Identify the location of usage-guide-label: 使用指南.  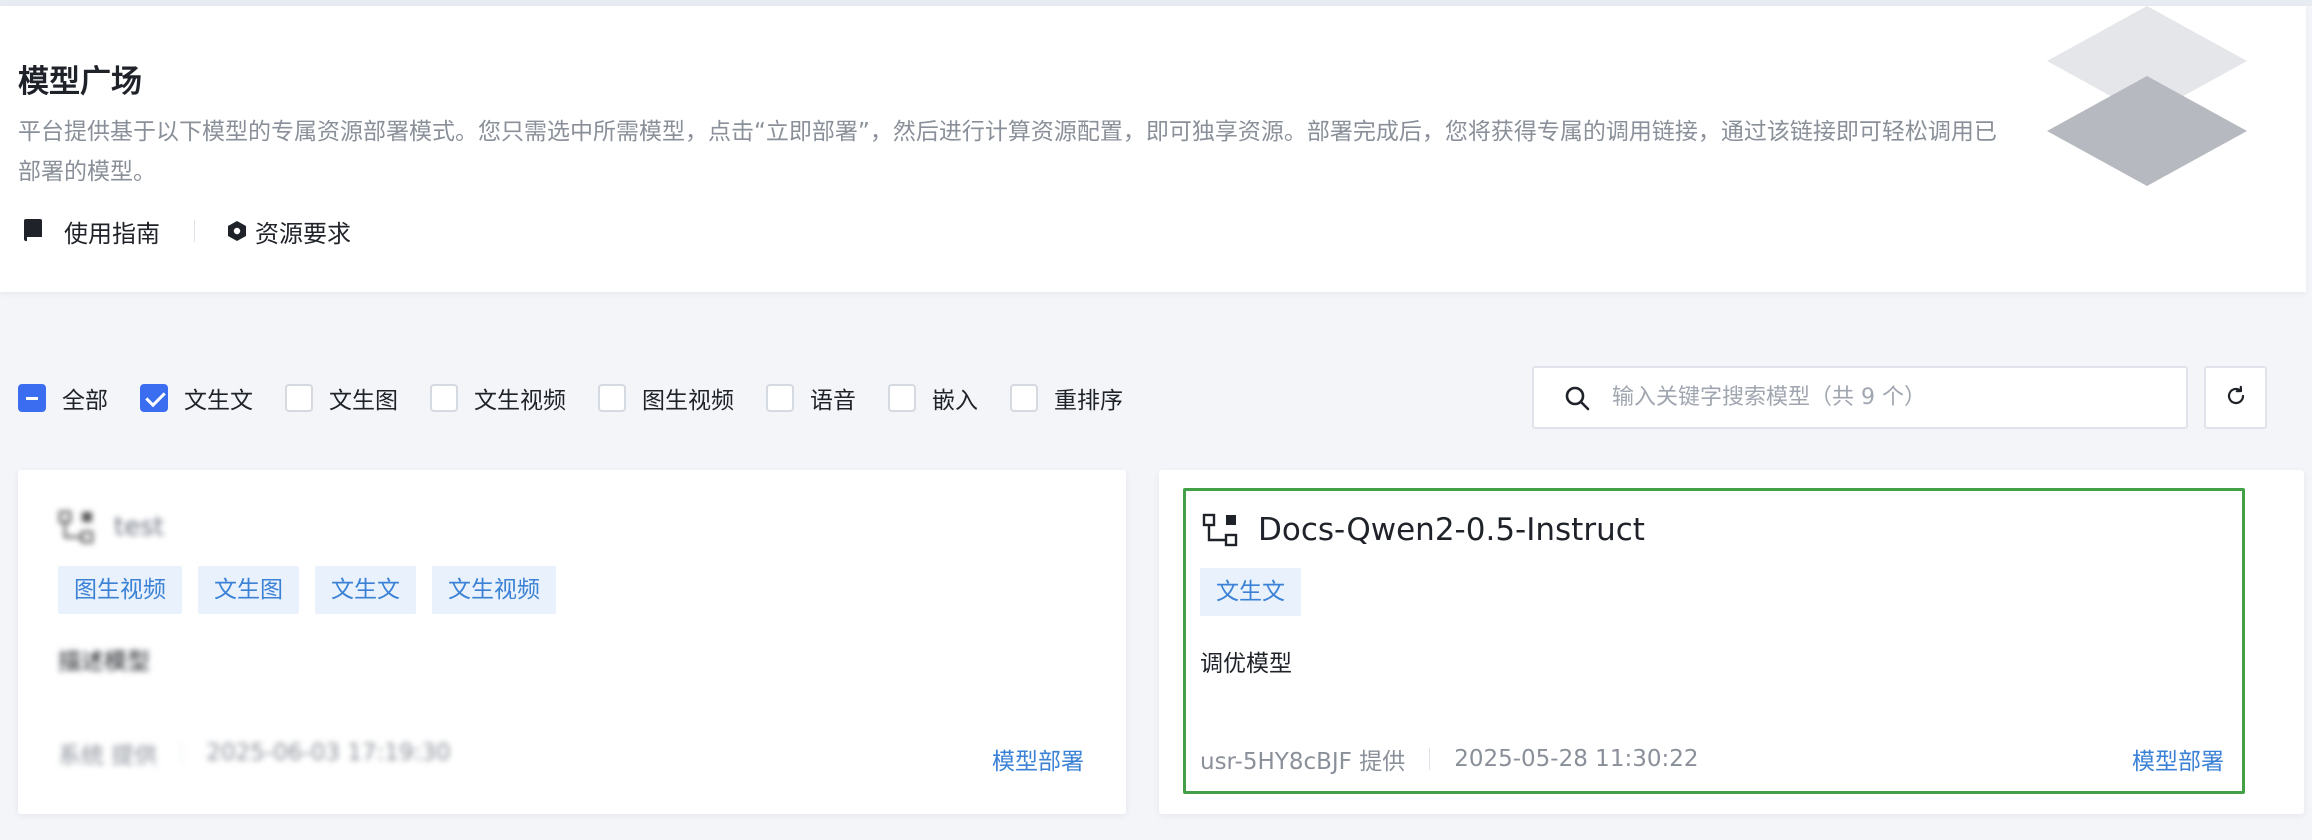
(112, 233).